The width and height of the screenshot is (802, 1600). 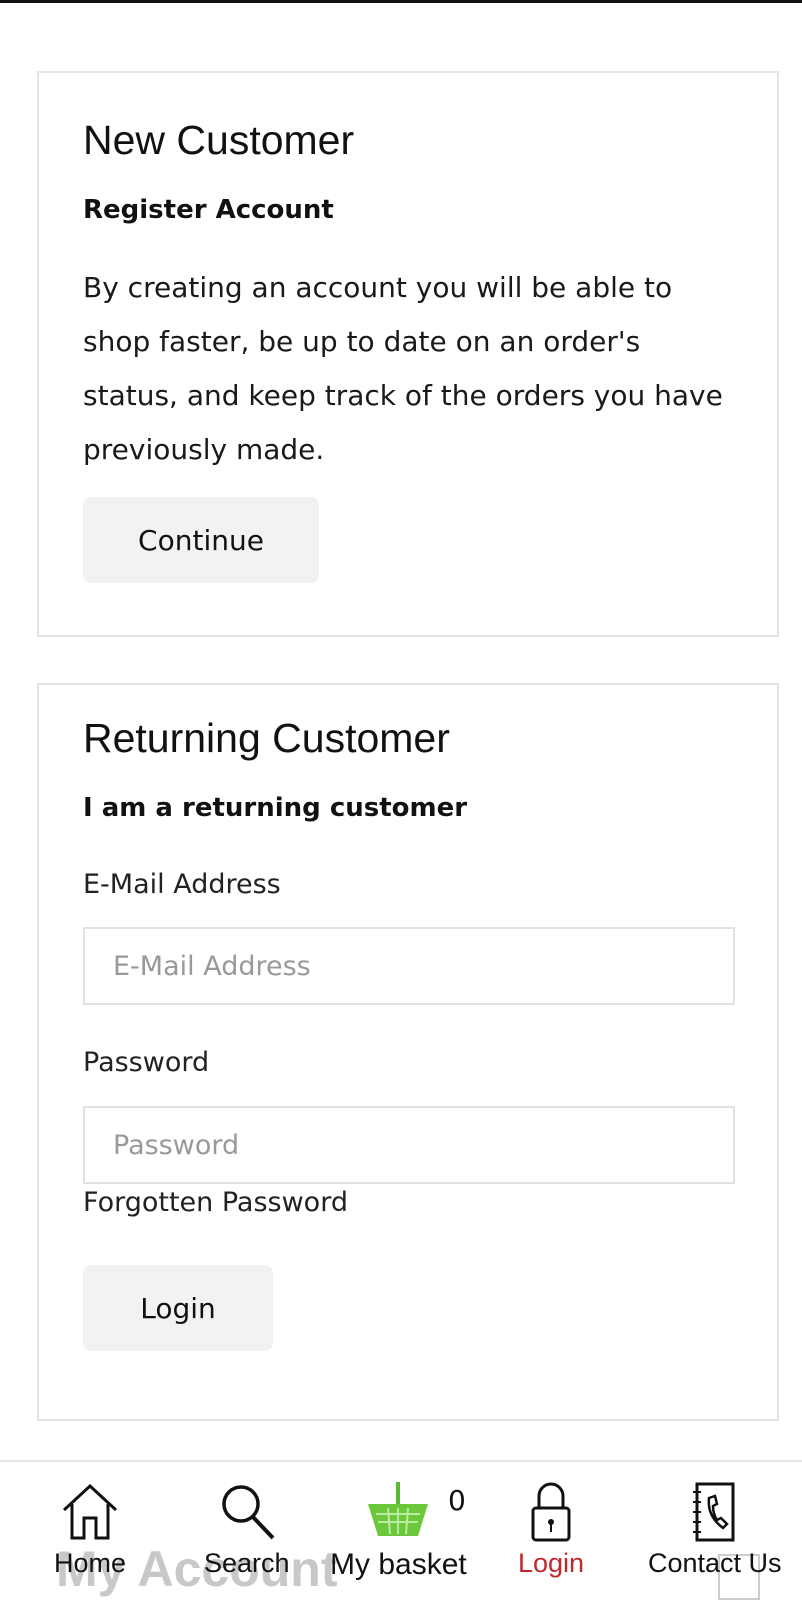 I want to click on nav-basket: My basket, so click(x=398, y=1531).